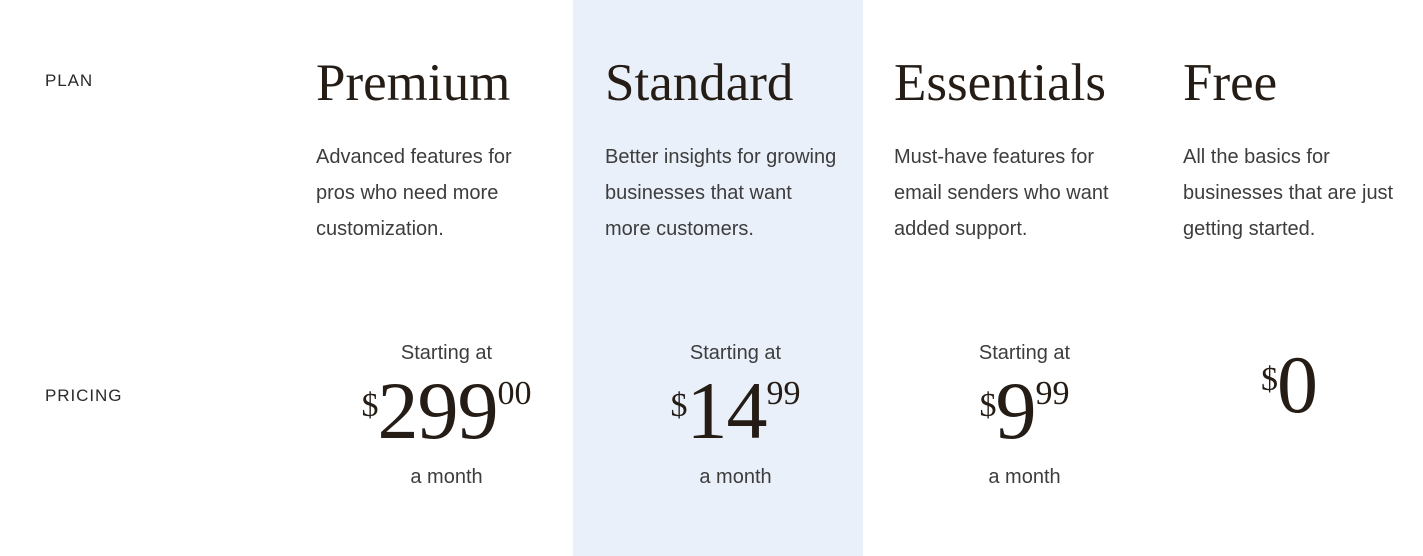 The width and height of the screenshot is (1423, 556). What do you see at coordinates (413, 83) in the screenshot?
I see `plan-name-premium: Premium` at bounding box center [413, 83].